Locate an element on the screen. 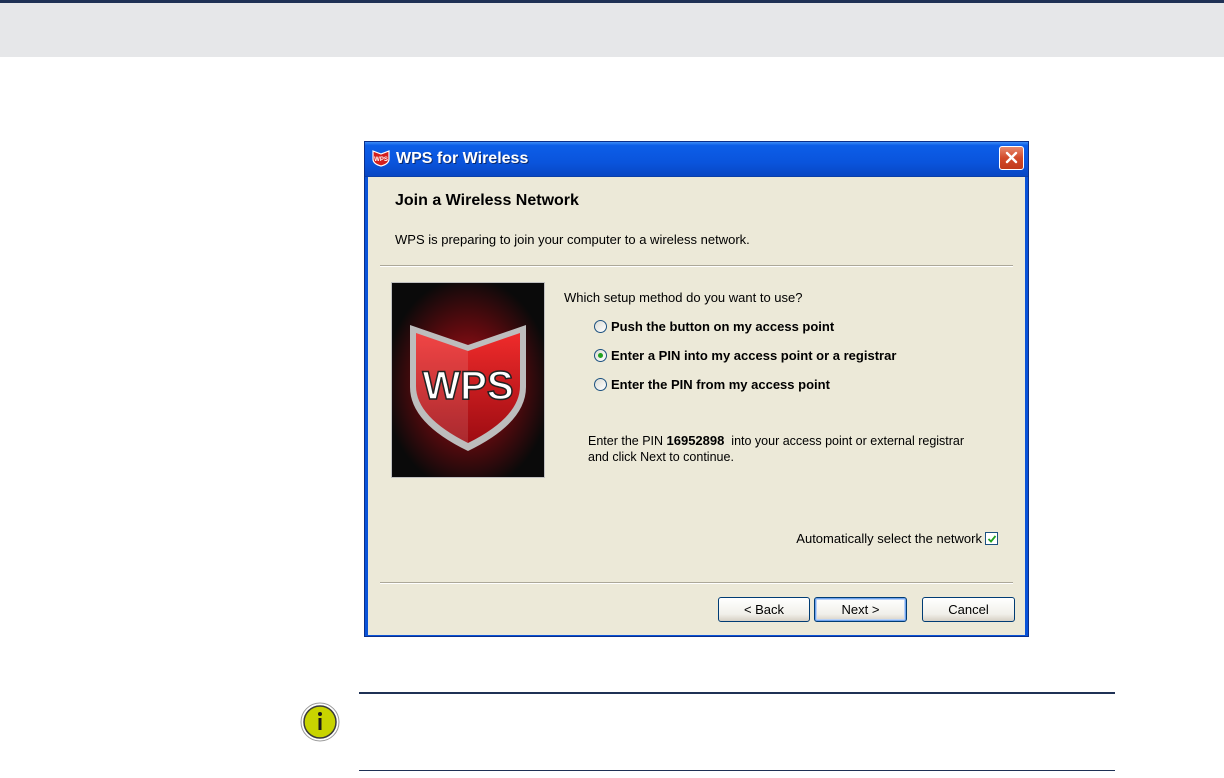 This screenshot has width=1224, height=778. radio-push-button is located at coordinates (600, 326).